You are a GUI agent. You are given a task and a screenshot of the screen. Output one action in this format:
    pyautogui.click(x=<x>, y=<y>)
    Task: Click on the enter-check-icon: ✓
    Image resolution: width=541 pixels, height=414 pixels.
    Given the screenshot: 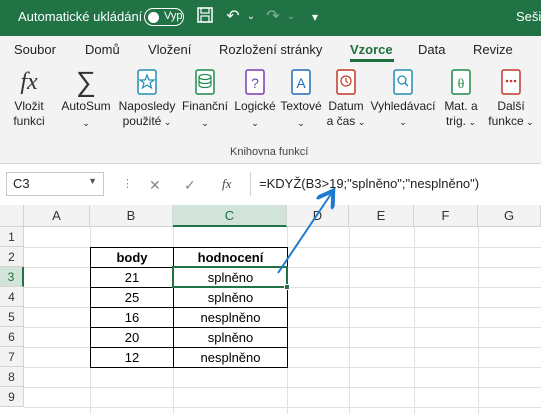 What is the action you would take?
    pyautogui.click(x=190, y=185)
    